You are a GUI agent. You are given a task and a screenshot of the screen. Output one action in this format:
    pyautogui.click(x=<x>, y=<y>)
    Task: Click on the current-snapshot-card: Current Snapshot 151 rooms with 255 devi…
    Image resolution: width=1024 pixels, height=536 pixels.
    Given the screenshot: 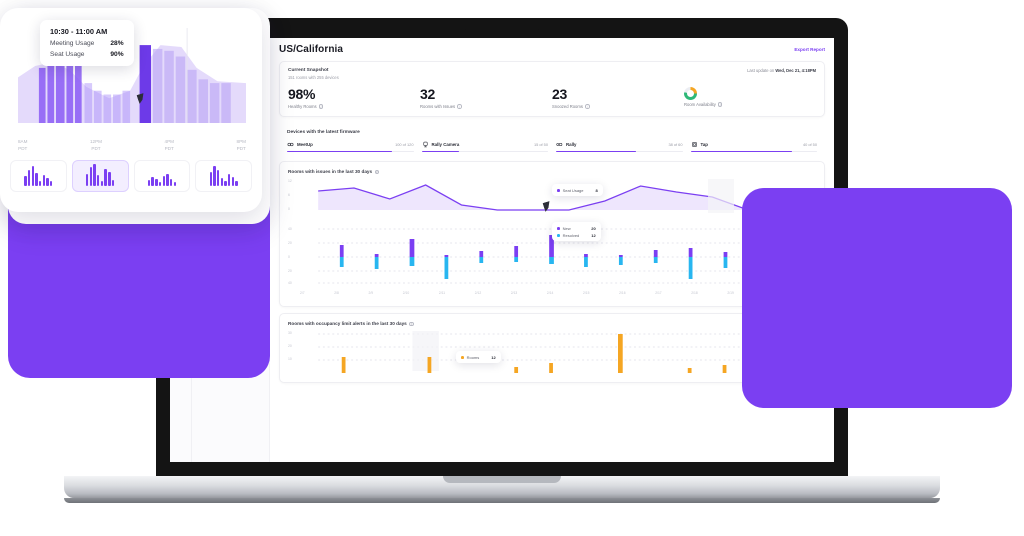 What is the action you would take?
    pyautogui.click(x=552, y=89)
    